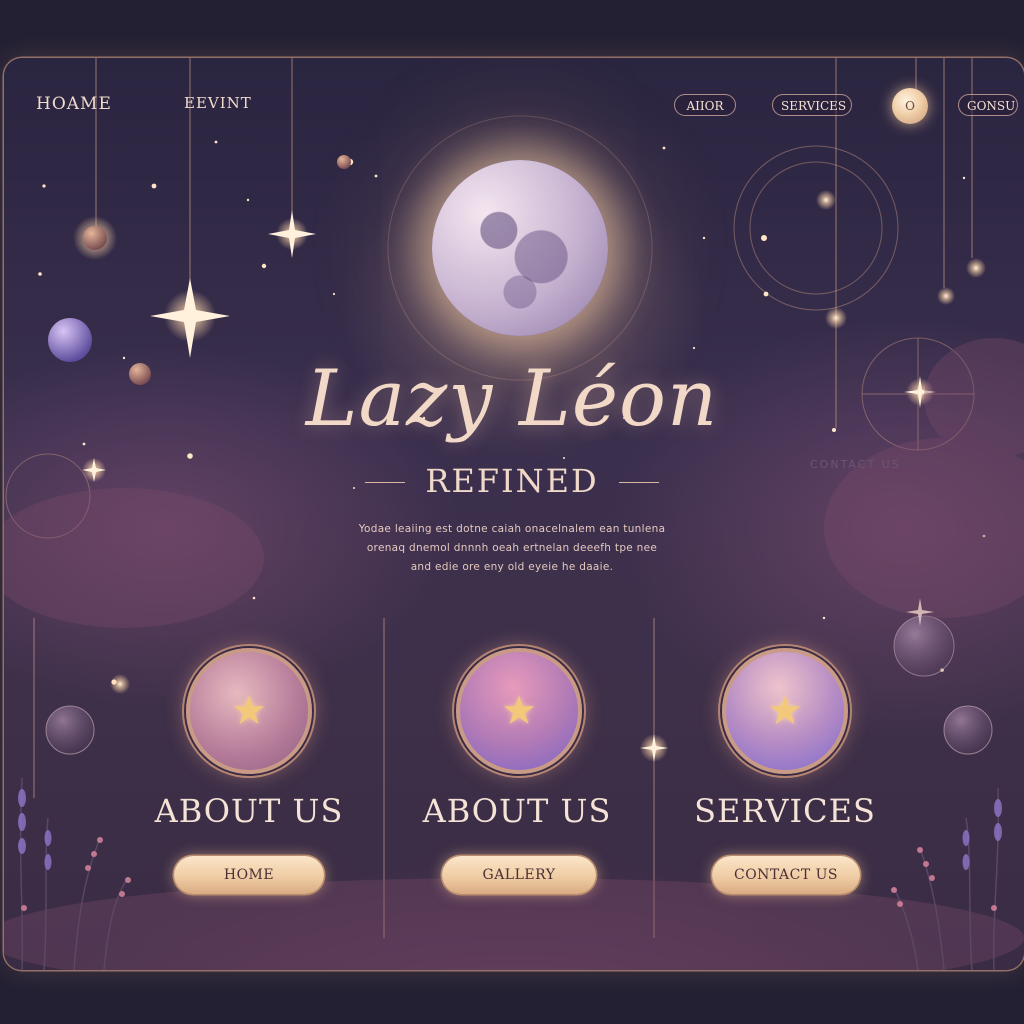  Describe the element at coordinates (249, 875) in the screenshot. I see `home-button: HOME` at that location.